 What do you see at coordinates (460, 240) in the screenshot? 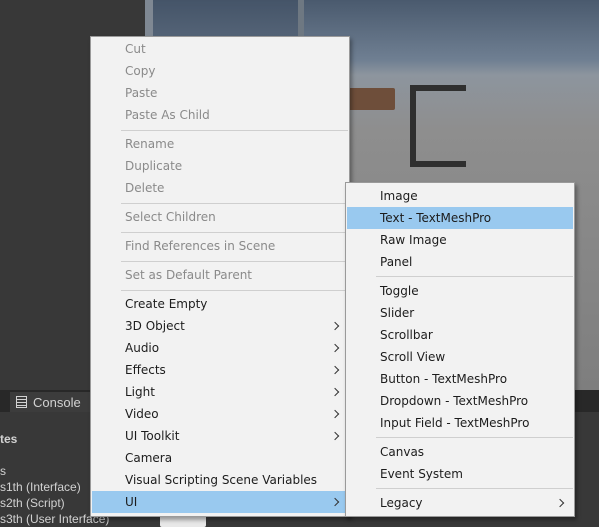
I see `submenu-item-raw-image: Raw Image` at bounding box center [460, 240].